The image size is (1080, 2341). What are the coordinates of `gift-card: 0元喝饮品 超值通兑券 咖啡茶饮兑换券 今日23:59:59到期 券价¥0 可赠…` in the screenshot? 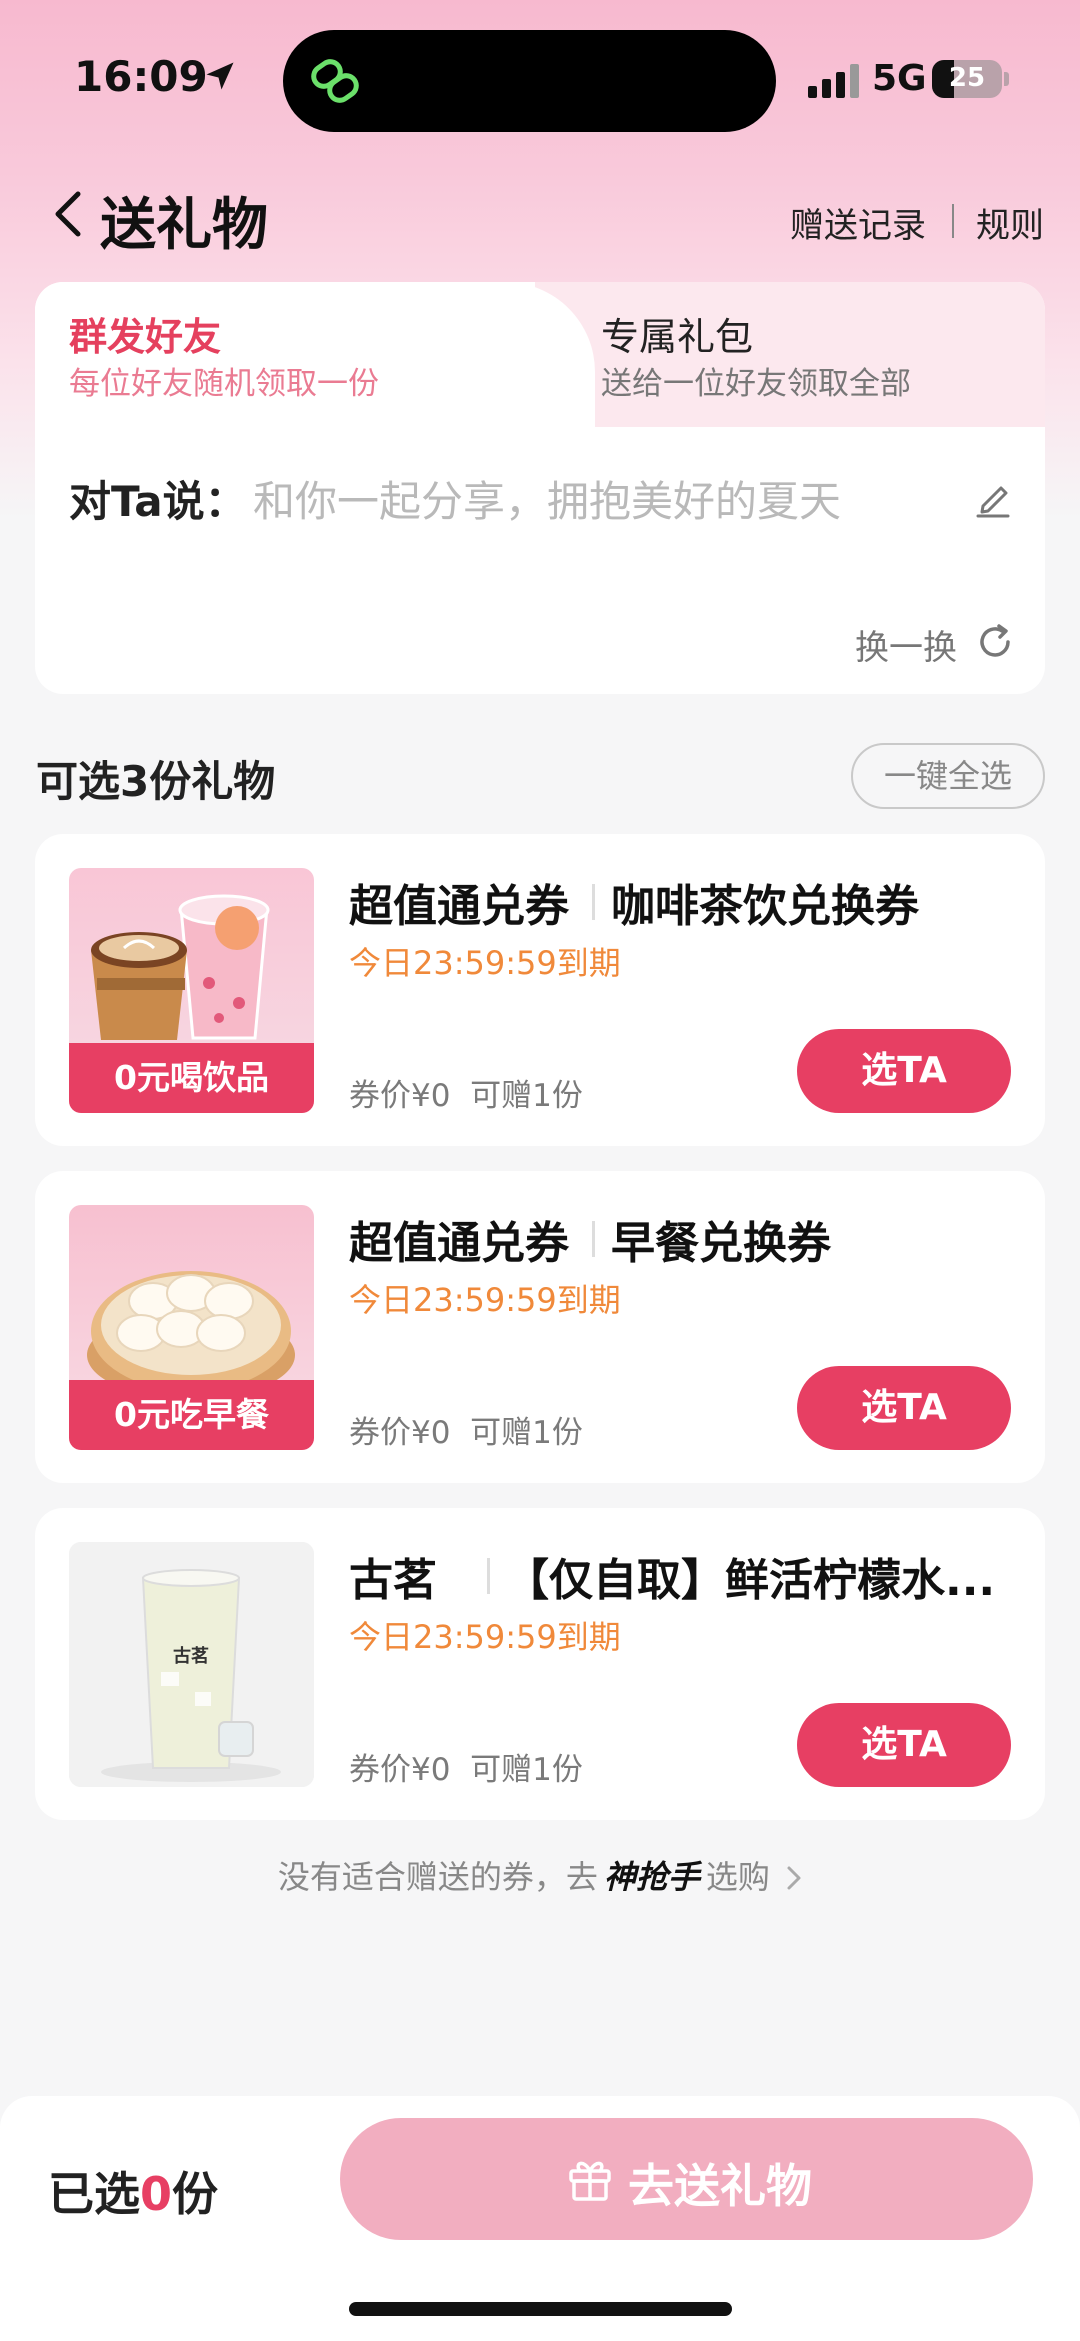 It's located at (540, 990).